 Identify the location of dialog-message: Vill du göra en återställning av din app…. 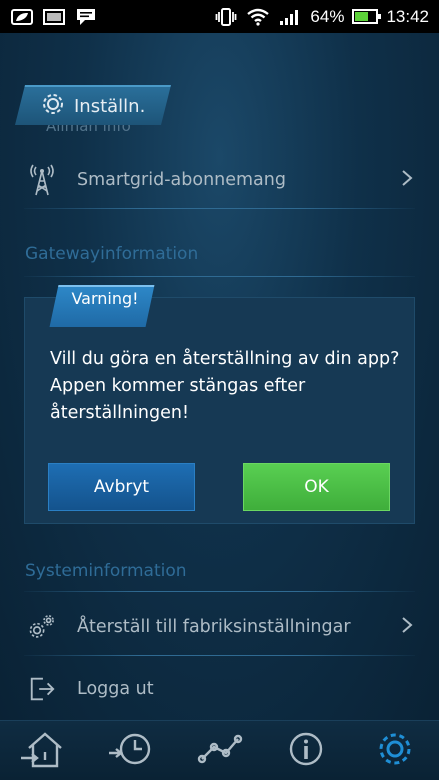
(225, 386).